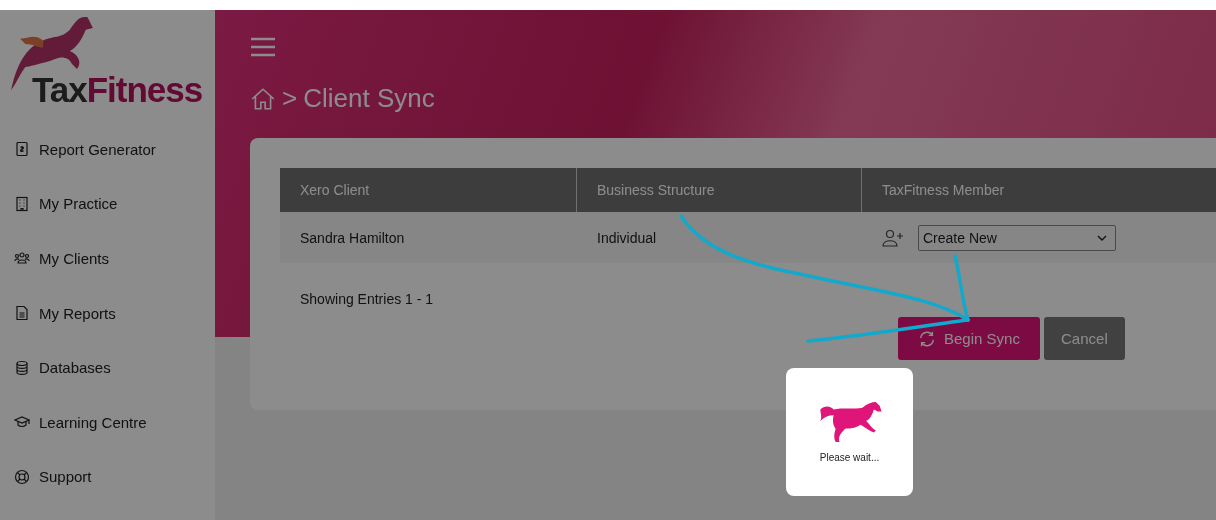 This screenshot has width=1216, height=520. What do you see at coordinates (893, 237) in the screenshot?
I see `add-user-icon` at bounding box center [893, 237].